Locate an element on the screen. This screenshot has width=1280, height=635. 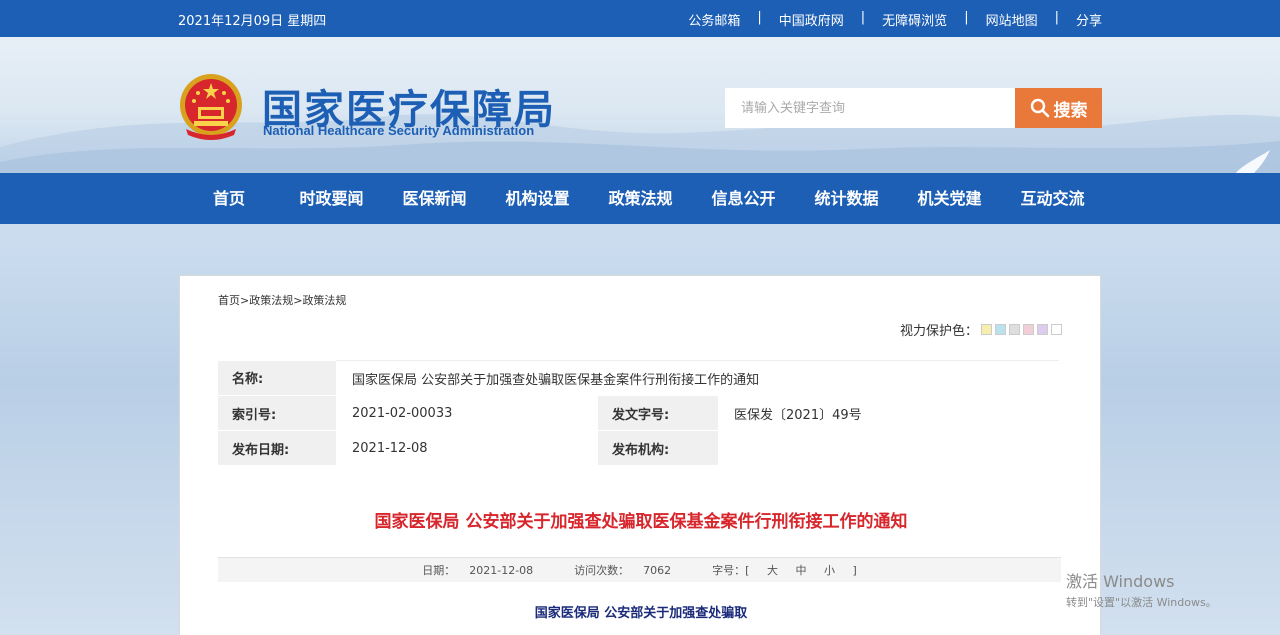
color-swatch-gray is located at coordinates (1014, 329).